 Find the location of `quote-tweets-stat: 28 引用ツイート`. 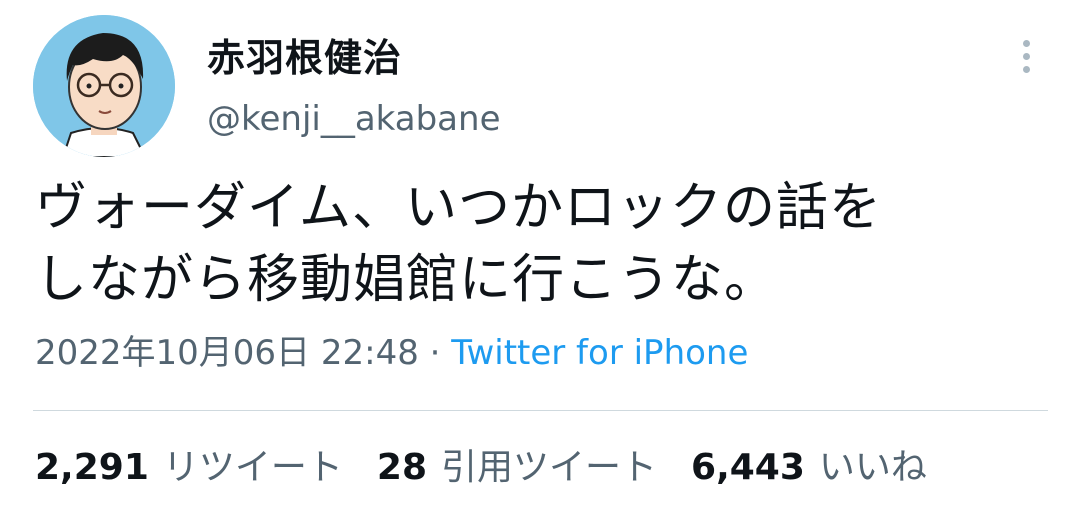

quote-tweets-stat: 28 引用ツイート is located at coordinates (517, 468).